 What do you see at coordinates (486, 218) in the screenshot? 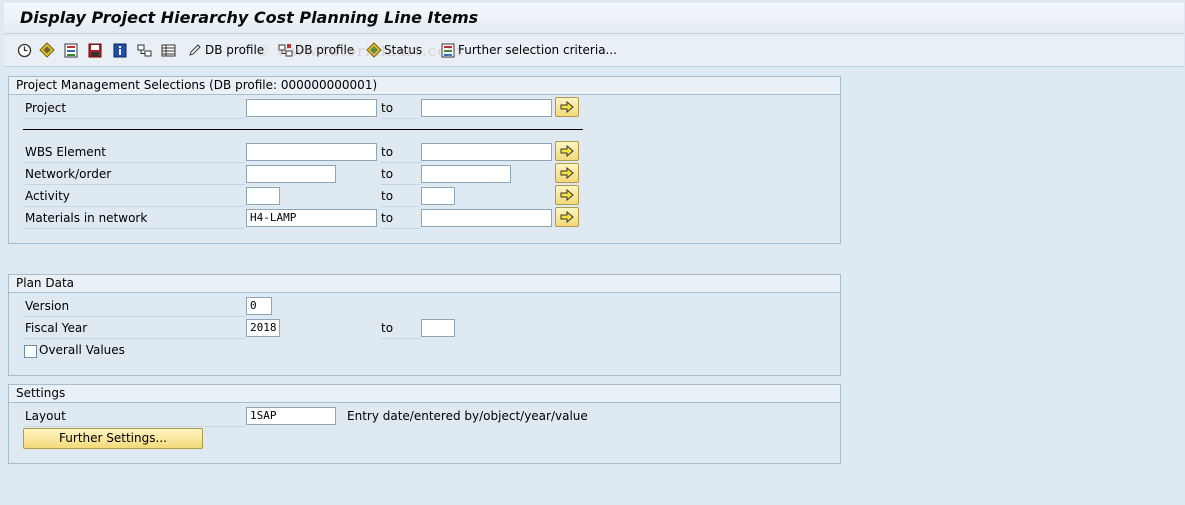
I see `materials-to-input` at bounding box center [486, 218].